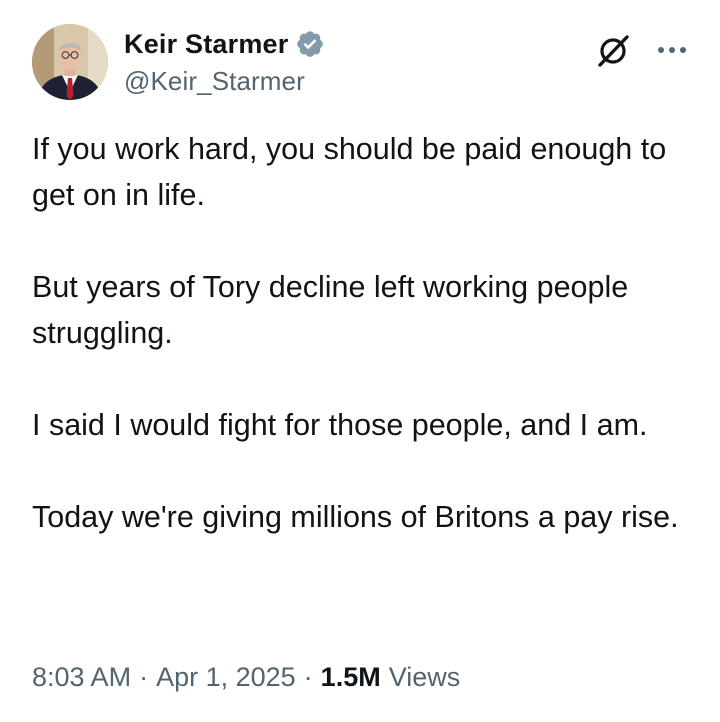 The height and width of the screenshot is (722, 720). I want to click on more-options-icon, so click(672, 50).